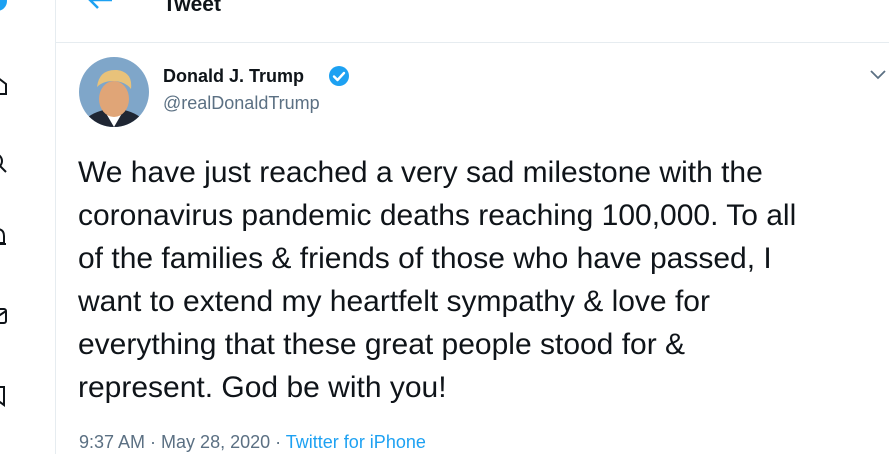 This screenshot has width=889, height=454. What do you see at coordinates (4, 85) in the screenshot?
I see `home-icon` at bounding box center [4, 85].